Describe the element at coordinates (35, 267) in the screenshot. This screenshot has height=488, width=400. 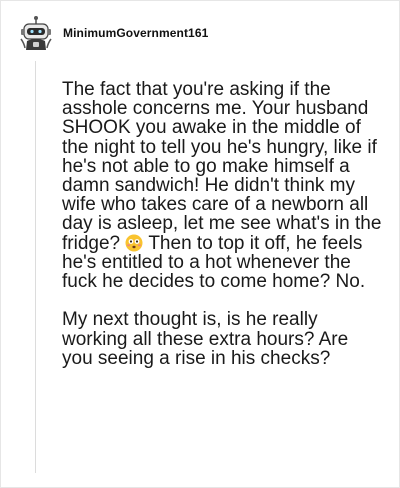
I see `thread-line` at that location.